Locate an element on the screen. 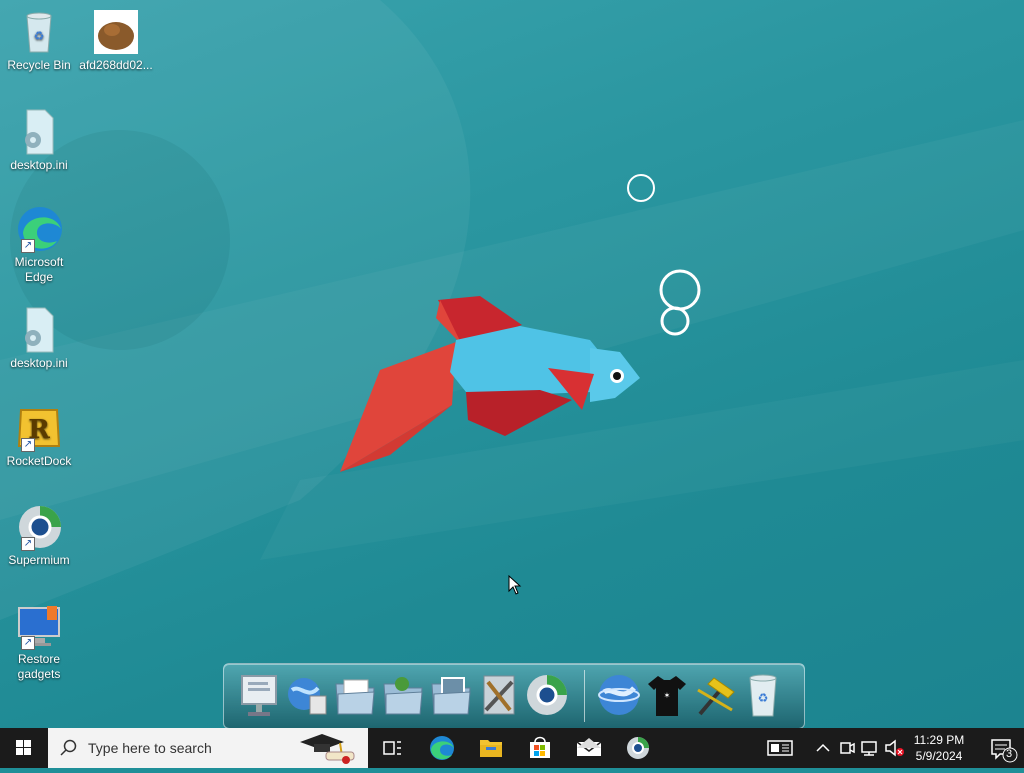 This screenshot has height=773, width=1024. search-icon is located at coordinates (68, 747).